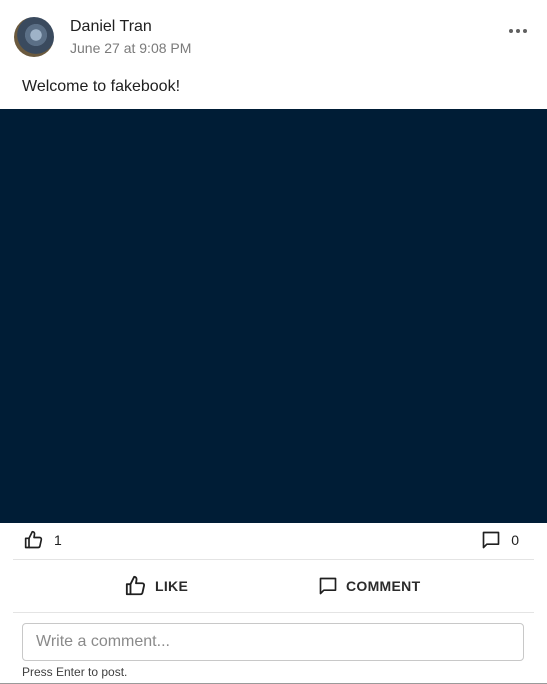  What do you see at coordinates (34, 37) in the screenshot?
I see `avatar` at bounding box center [34, 37].